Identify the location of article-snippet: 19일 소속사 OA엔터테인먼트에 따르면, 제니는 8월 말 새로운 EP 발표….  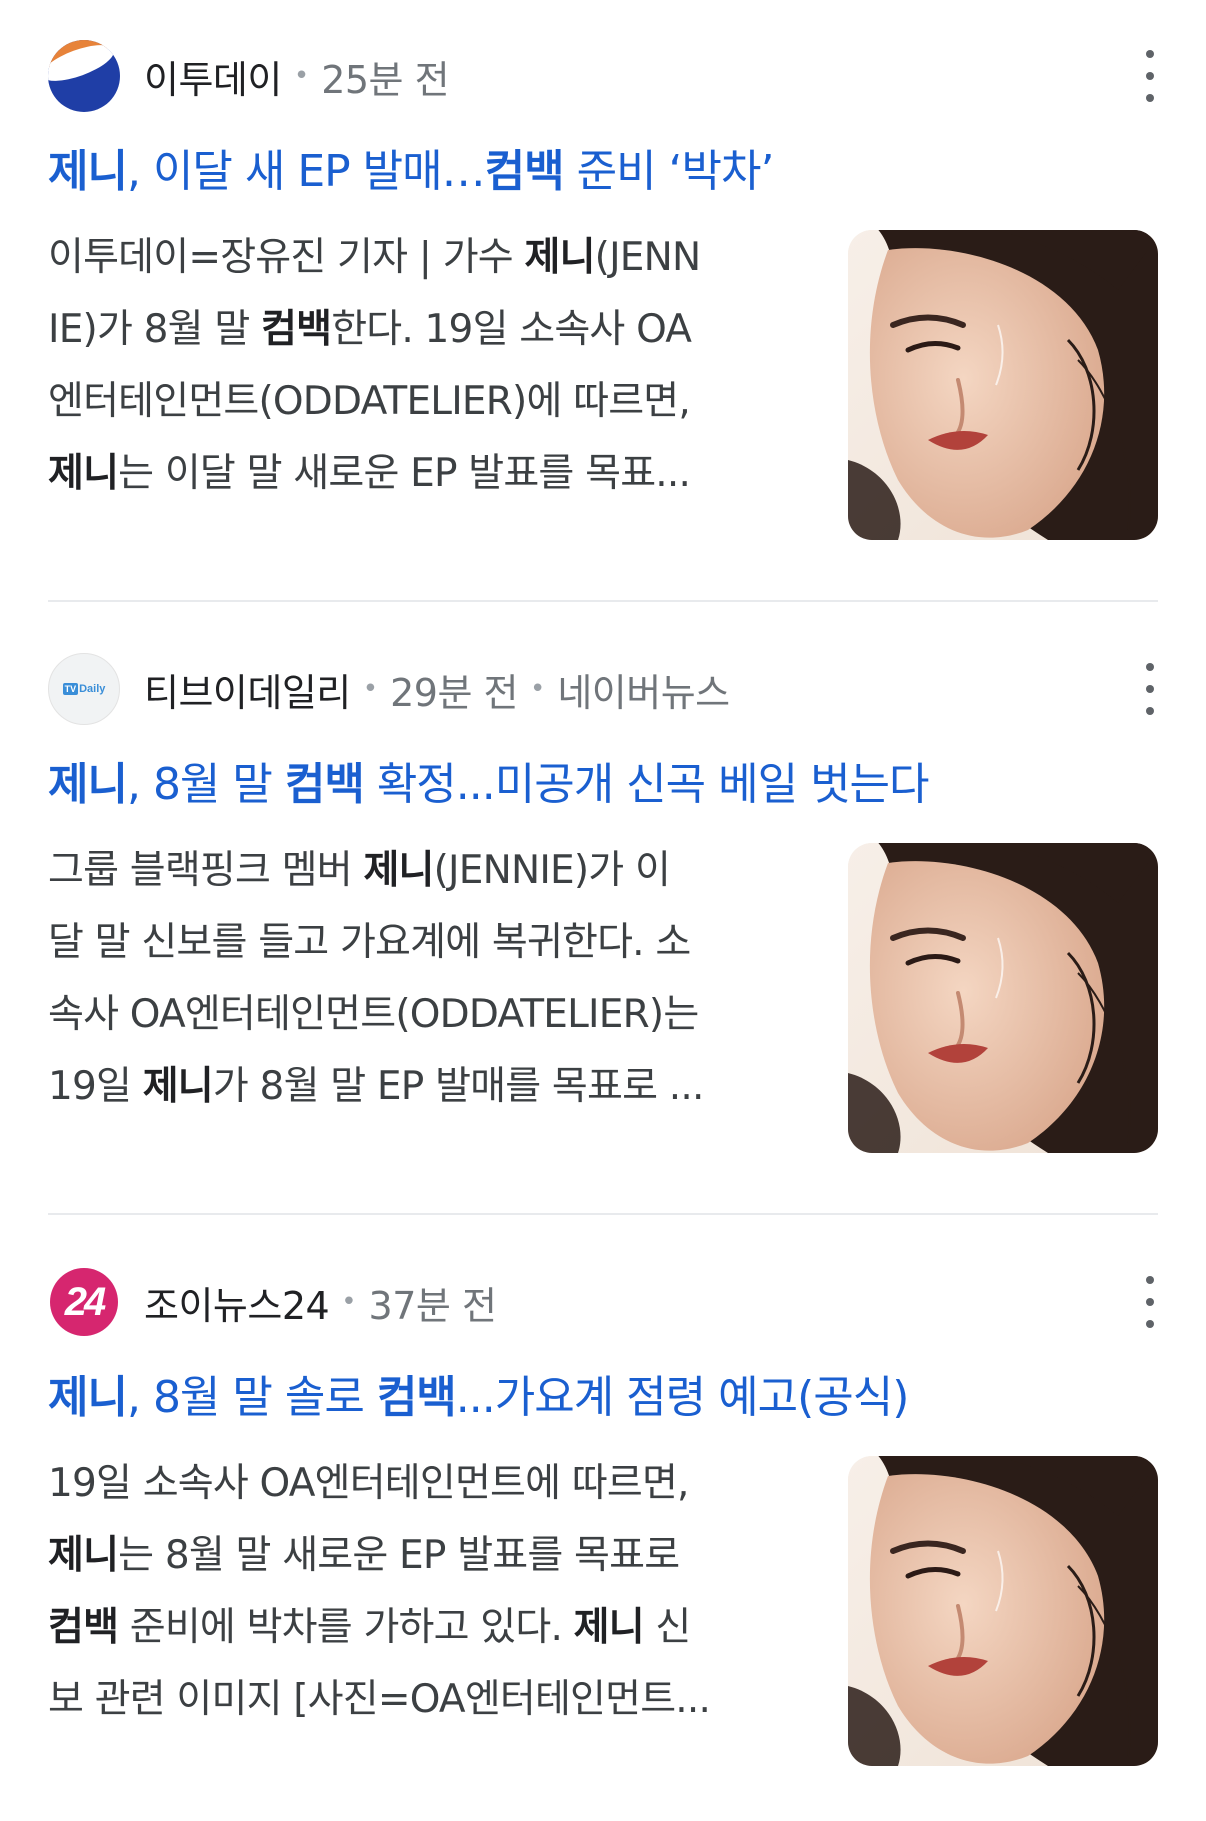
(423, 1592).